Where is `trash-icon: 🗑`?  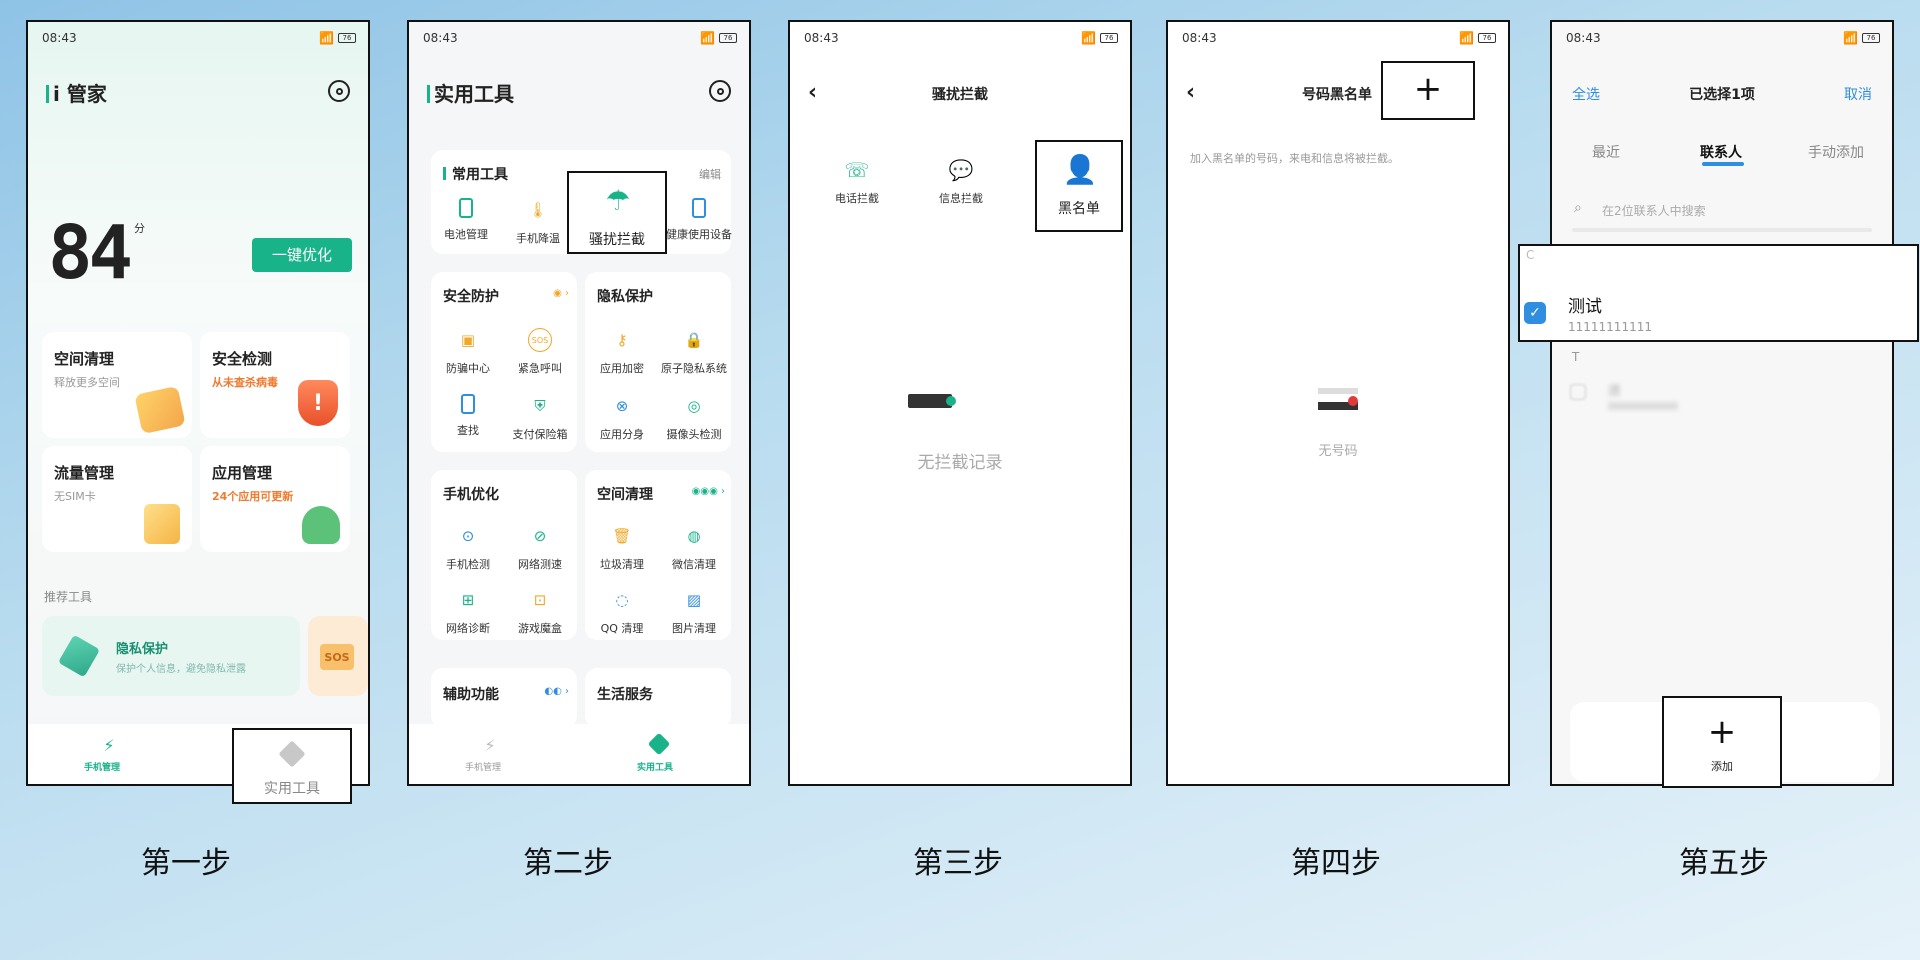 trash-icon: 🗑 is located at coordinates (622, 536).